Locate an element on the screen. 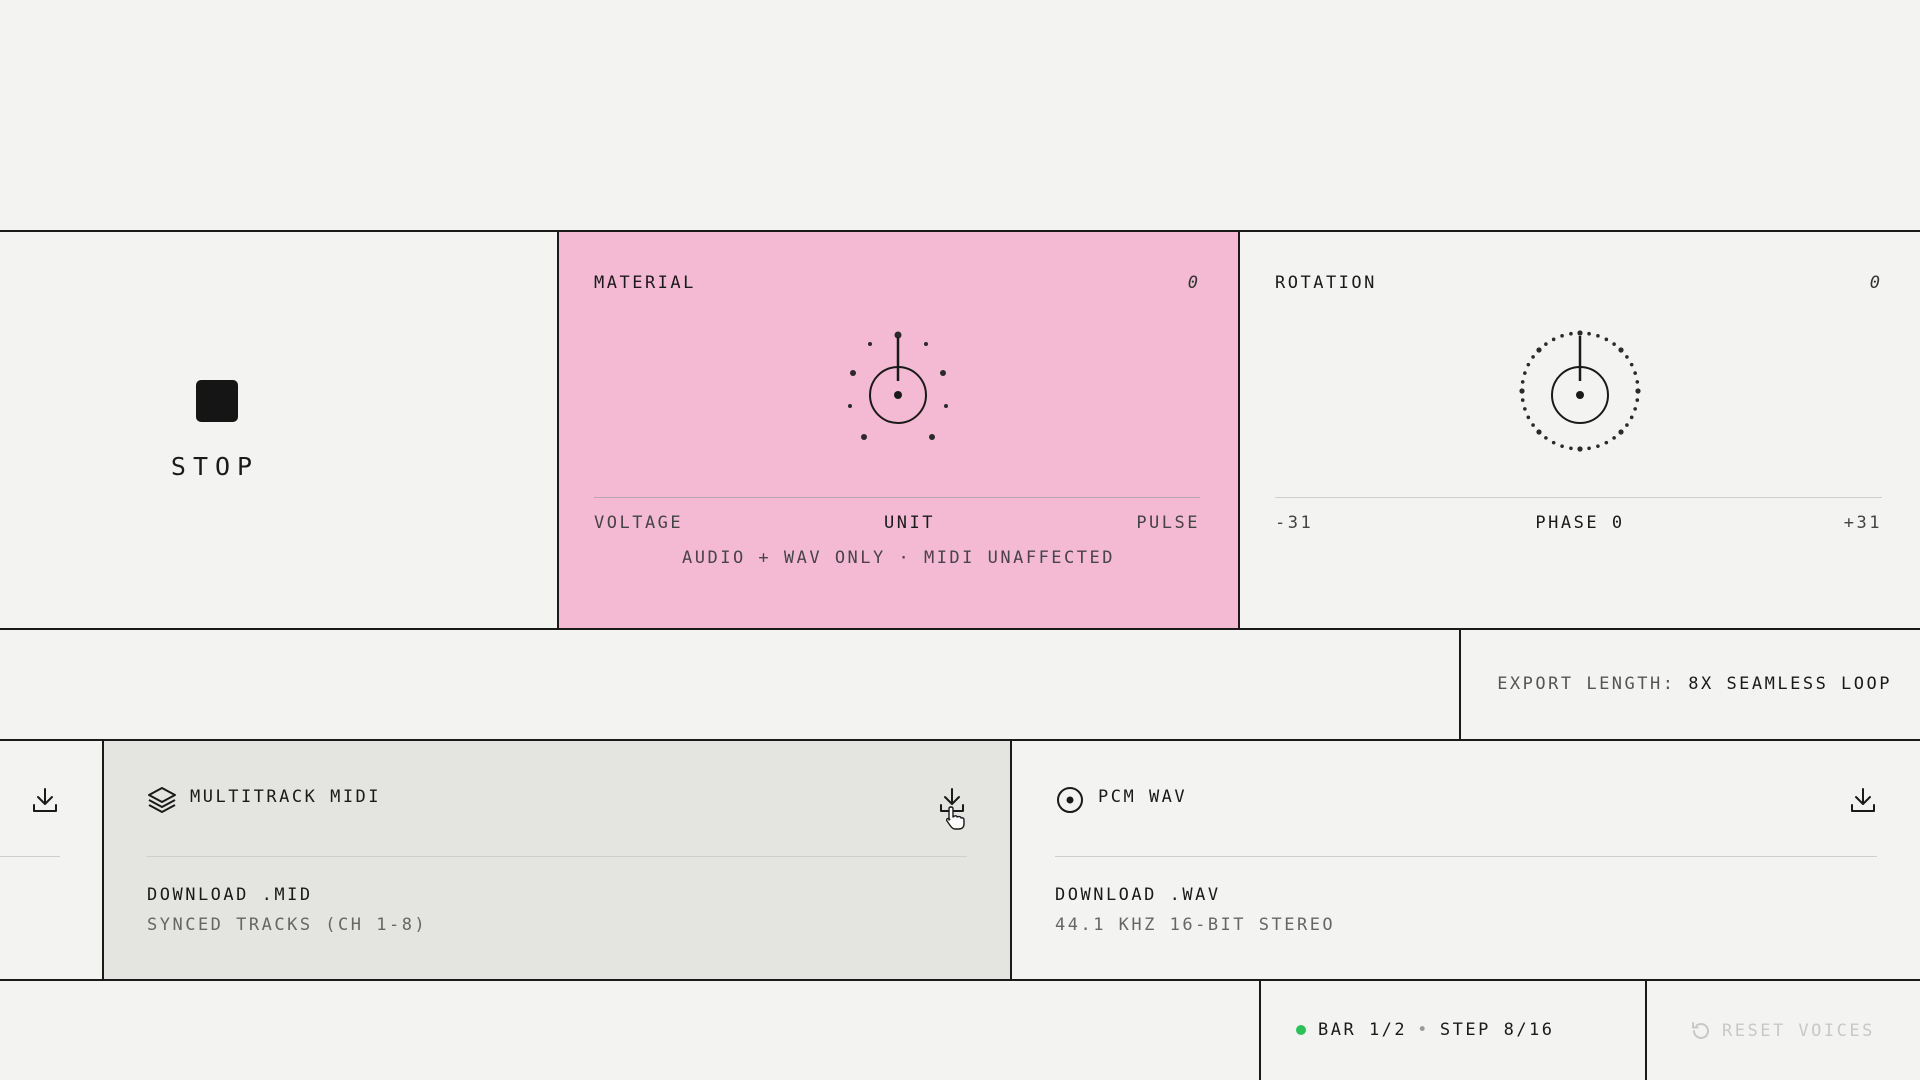 This screenshot has height=1080, width=1920. material-title: MATERIAL is located at coordinates (645, 283).